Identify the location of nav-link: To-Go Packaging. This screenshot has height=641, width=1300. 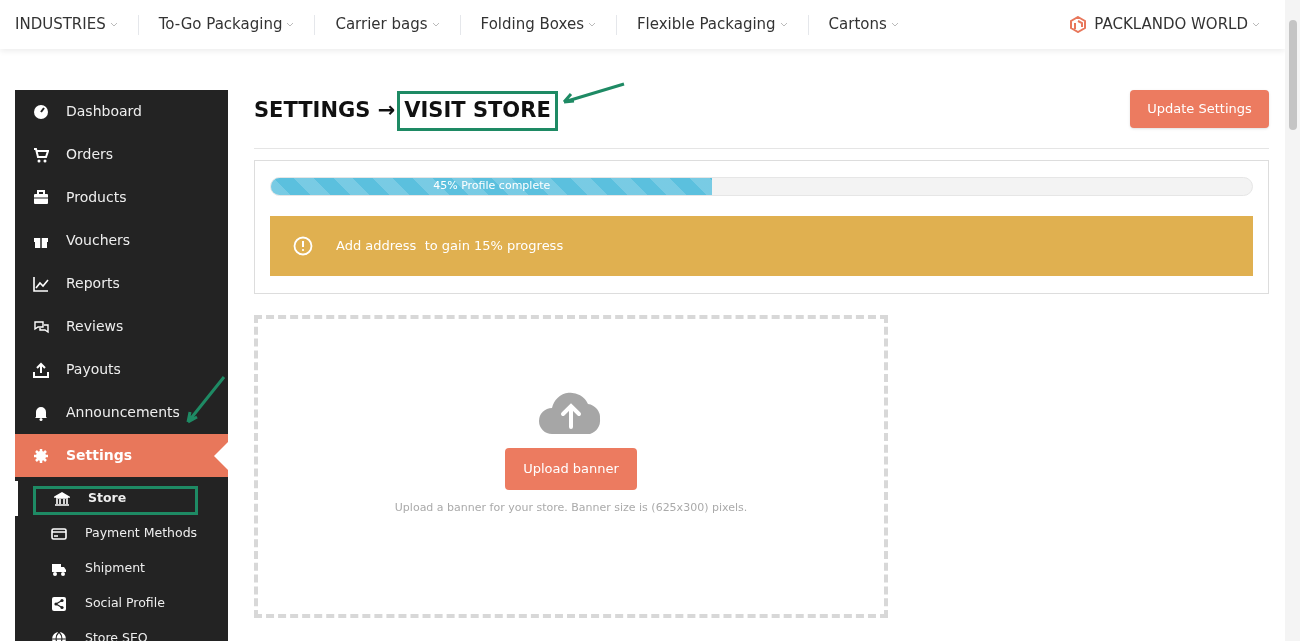
(226, 24).